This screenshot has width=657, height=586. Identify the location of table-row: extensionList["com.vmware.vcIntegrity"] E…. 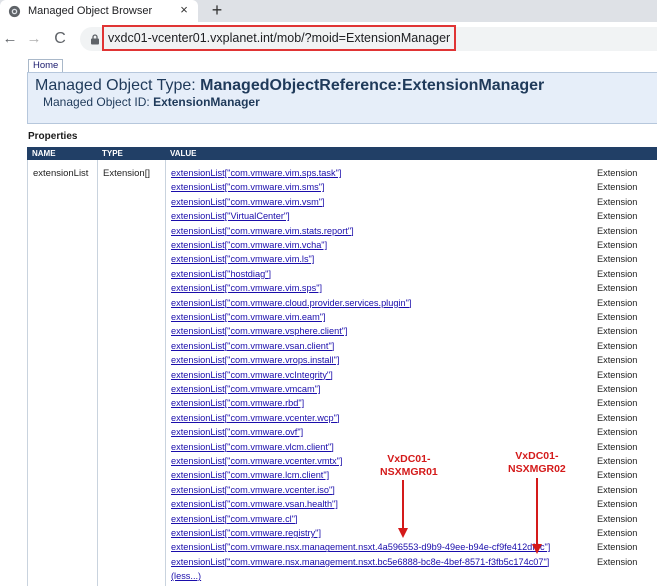
(342, 377).